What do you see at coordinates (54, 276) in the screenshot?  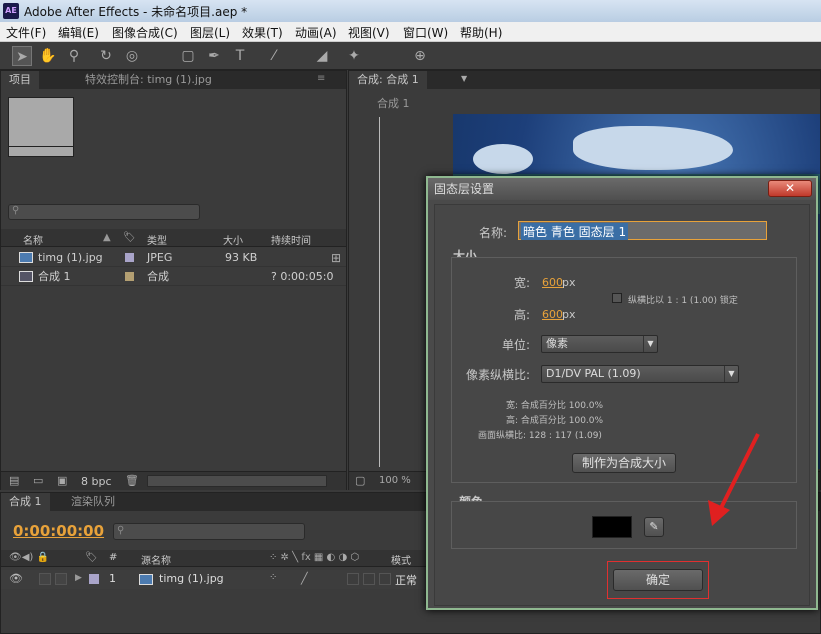 I see `item-name: 合成 1` at bounding box center [54, 276].